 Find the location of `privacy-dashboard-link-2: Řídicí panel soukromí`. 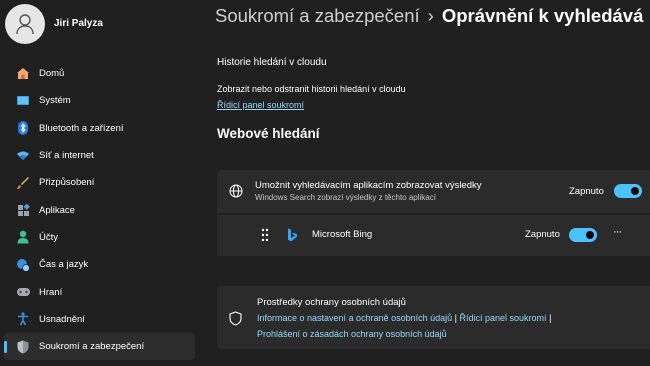

privacy-dashboard-link-2: Řídicí panel soukromí is located at coordinates (503, 318).